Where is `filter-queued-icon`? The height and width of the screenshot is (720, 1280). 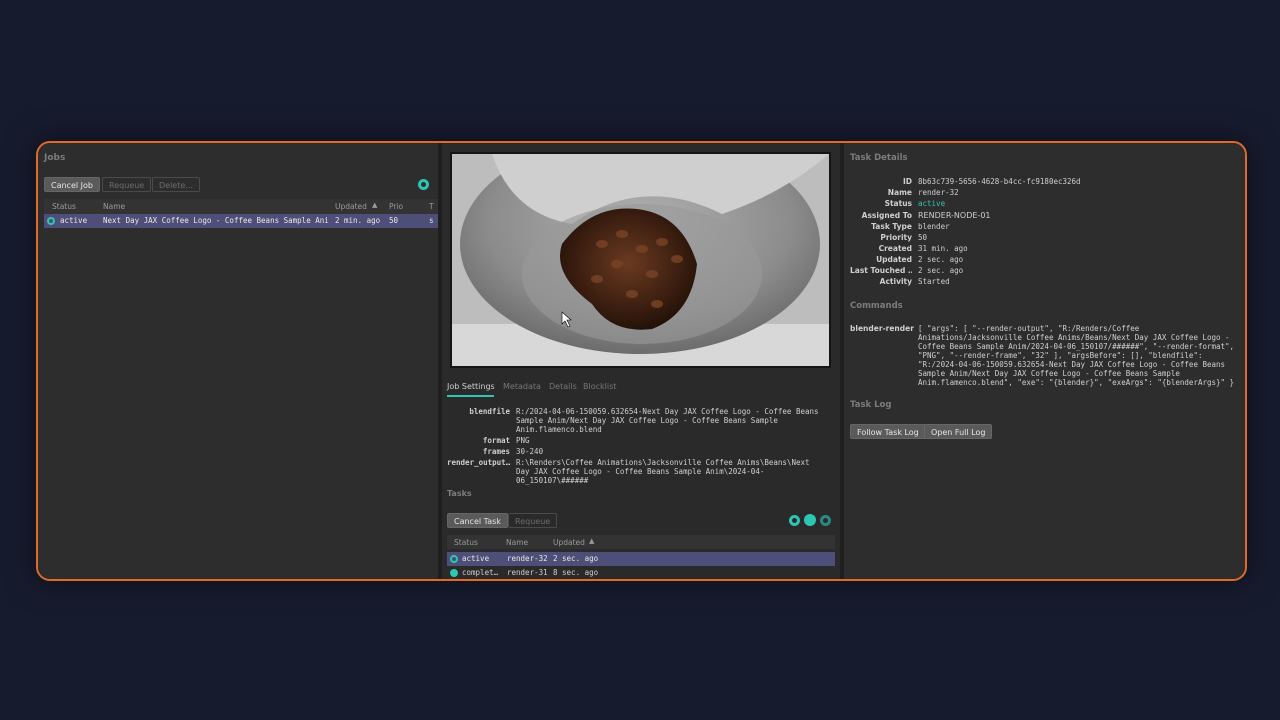 filter-queued-icon is located at coordinates (825, 520).